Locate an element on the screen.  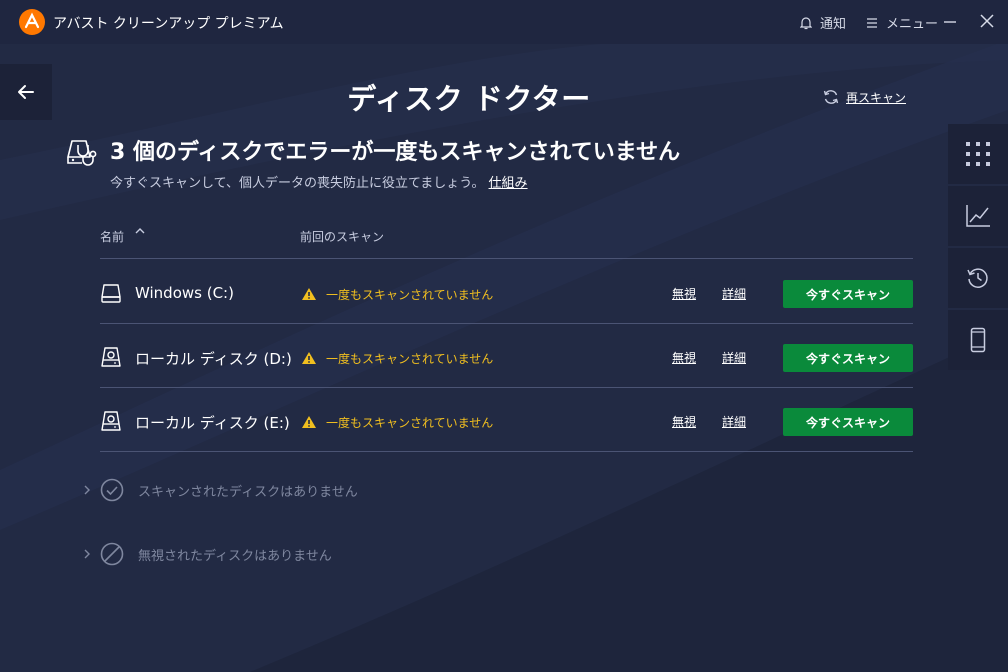
rescan-link: 再スキャン is located at coordinates (864, 97).